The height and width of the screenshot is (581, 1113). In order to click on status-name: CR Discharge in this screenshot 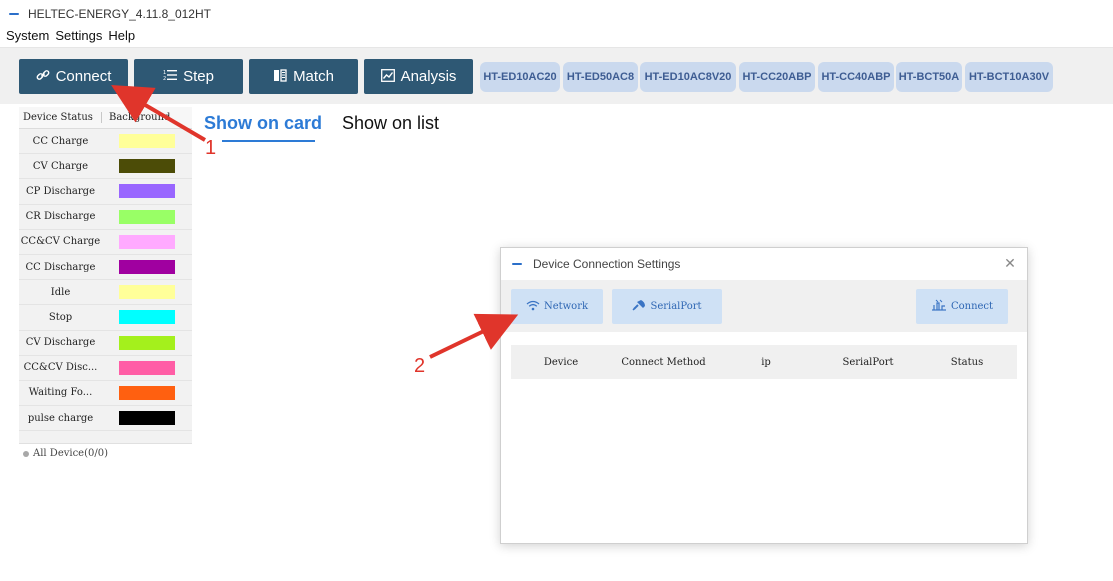, I will do `click(60, 217)`.